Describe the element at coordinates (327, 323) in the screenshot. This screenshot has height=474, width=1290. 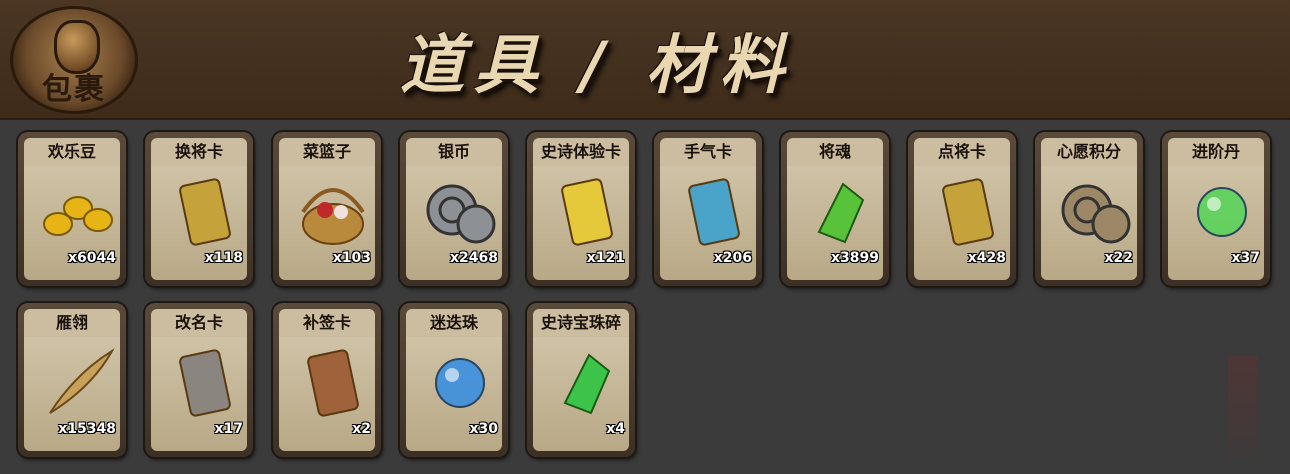
I see `item-name: 补签卡` at that location.